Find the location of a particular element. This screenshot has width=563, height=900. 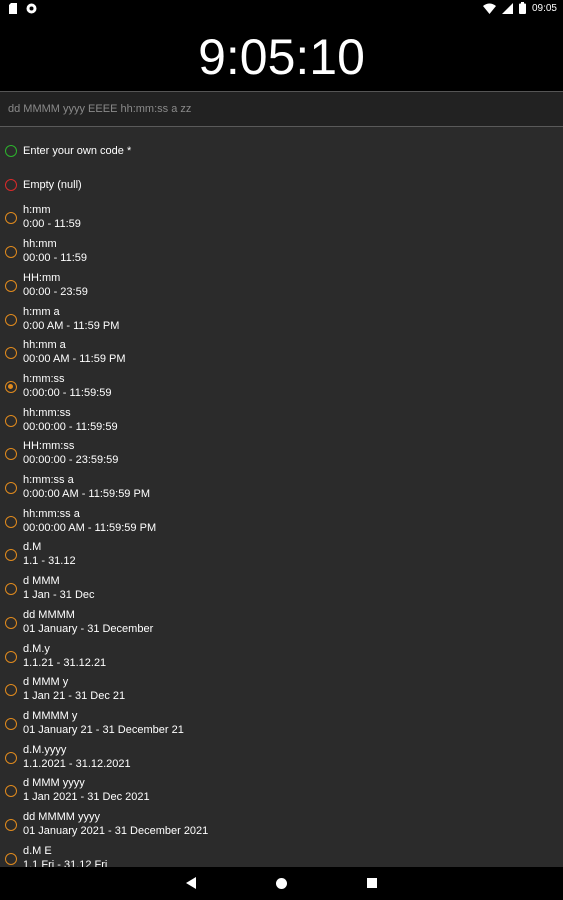

format-option-code: dd MMMM is located at coordinates (49, 614).